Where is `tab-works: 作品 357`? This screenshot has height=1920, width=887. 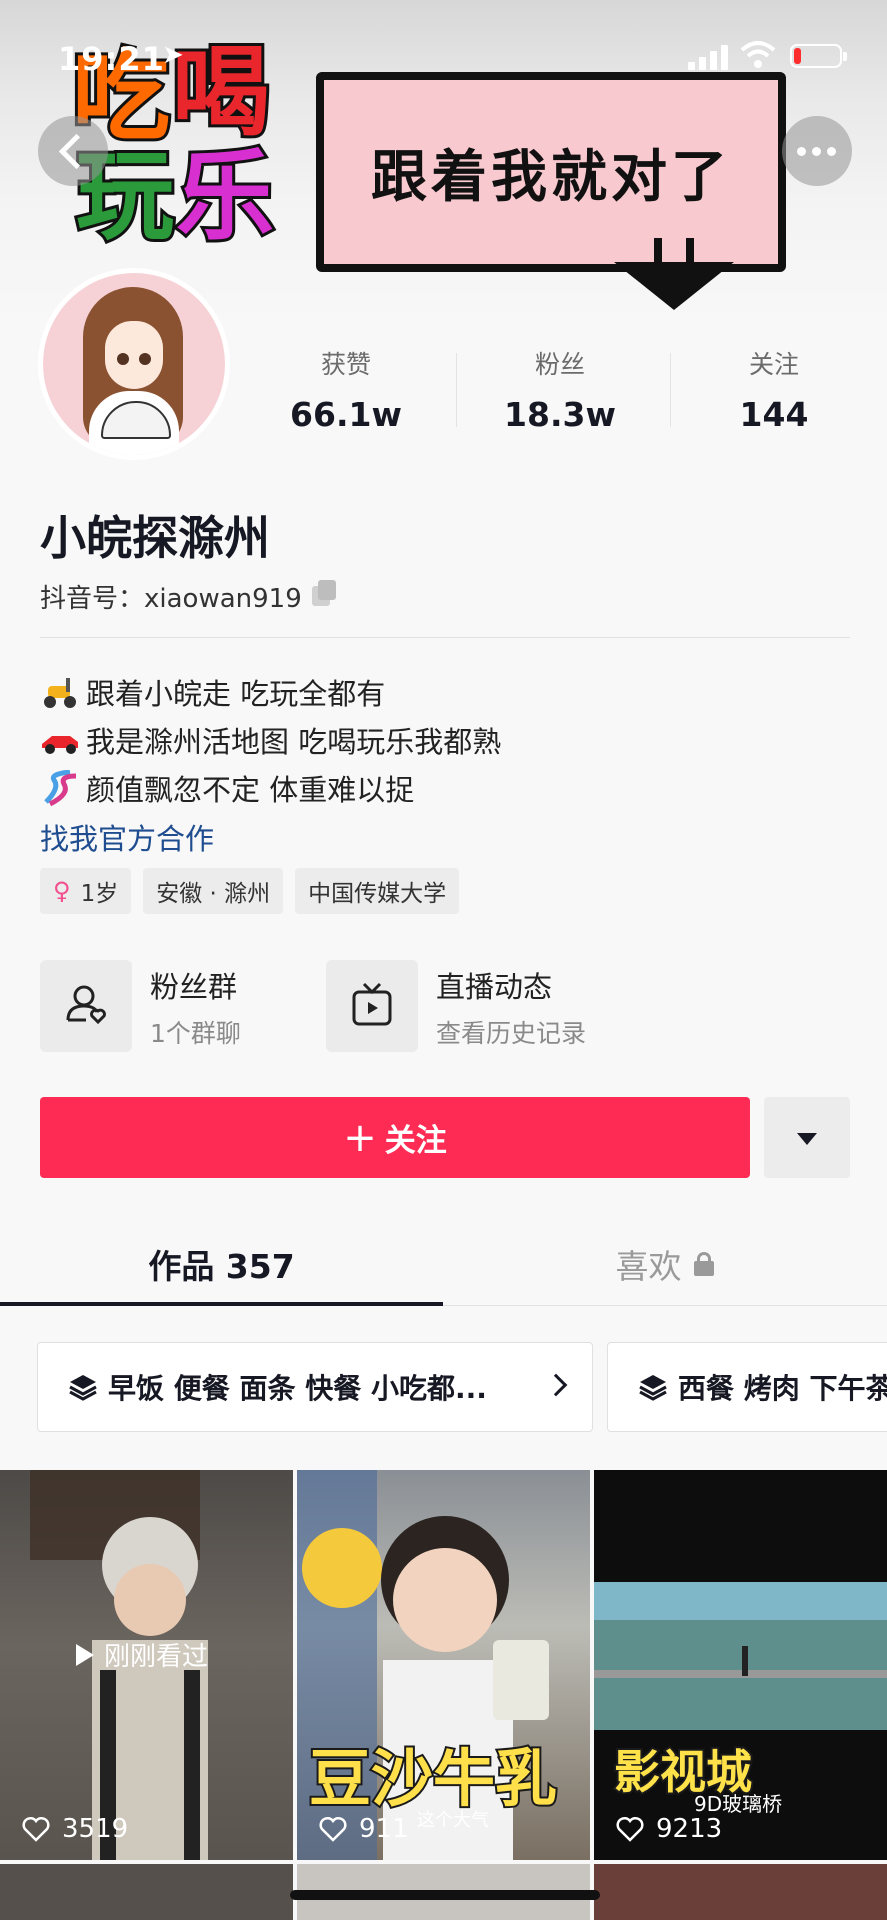
tab-works: 作品 357 is located at coordinates (221, 1264).